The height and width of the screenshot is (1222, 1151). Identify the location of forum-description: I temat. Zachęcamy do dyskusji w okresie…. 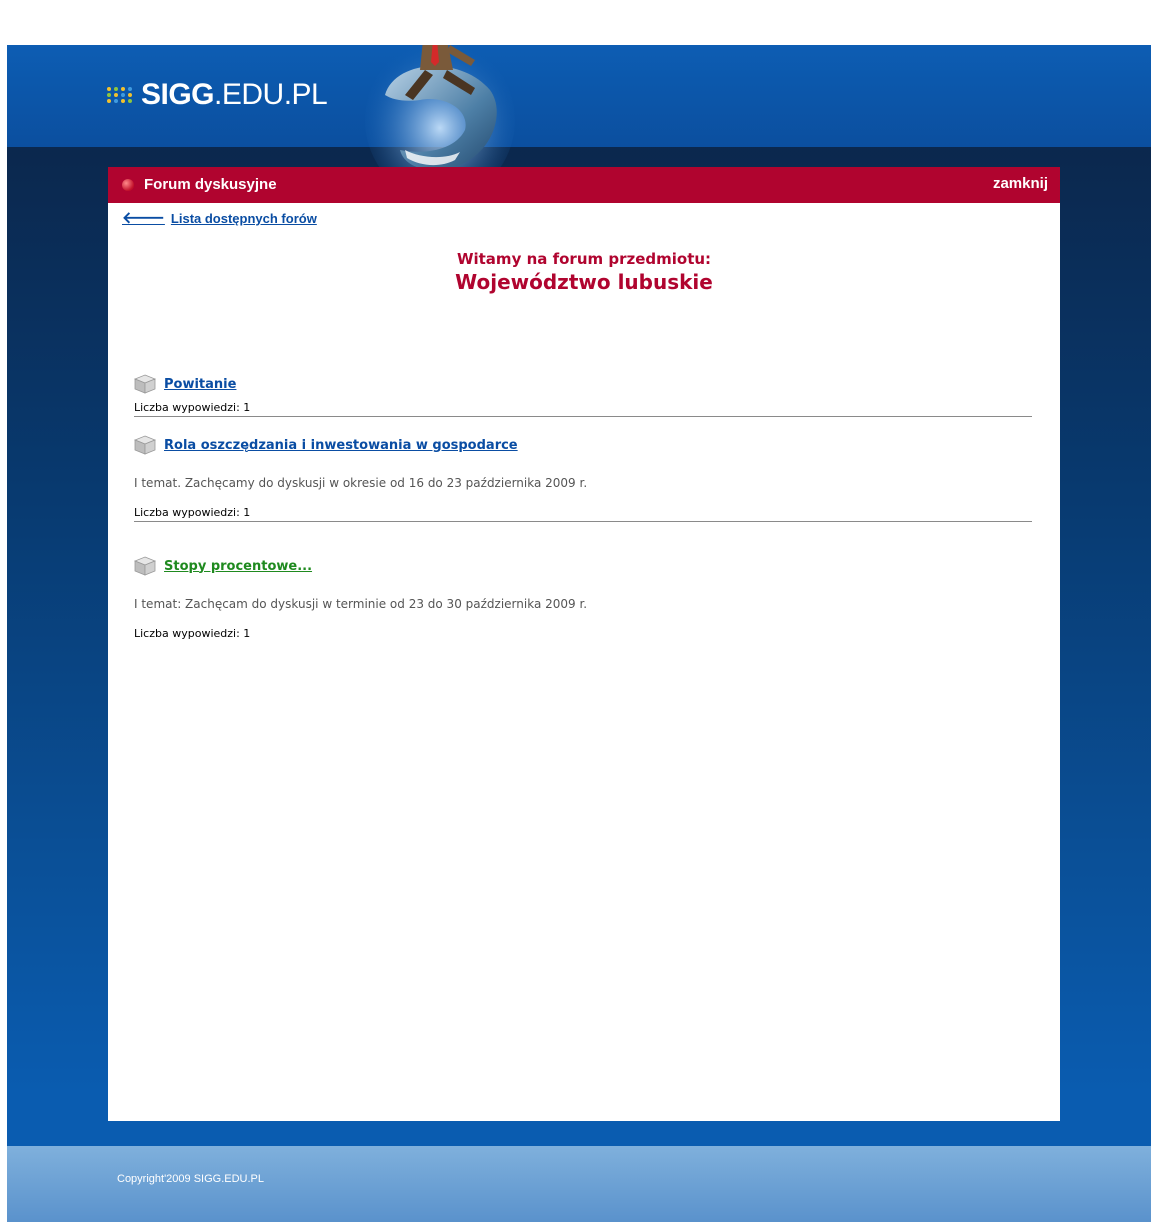
(361, 483).